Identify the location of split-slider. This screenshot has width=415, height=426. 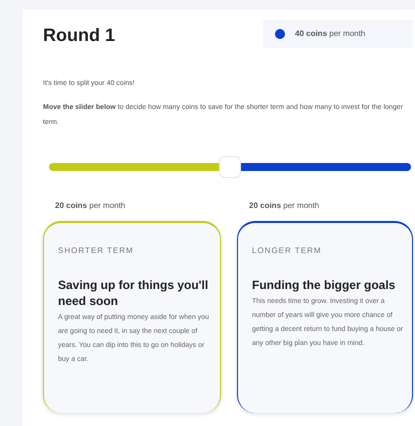
(230, 167).